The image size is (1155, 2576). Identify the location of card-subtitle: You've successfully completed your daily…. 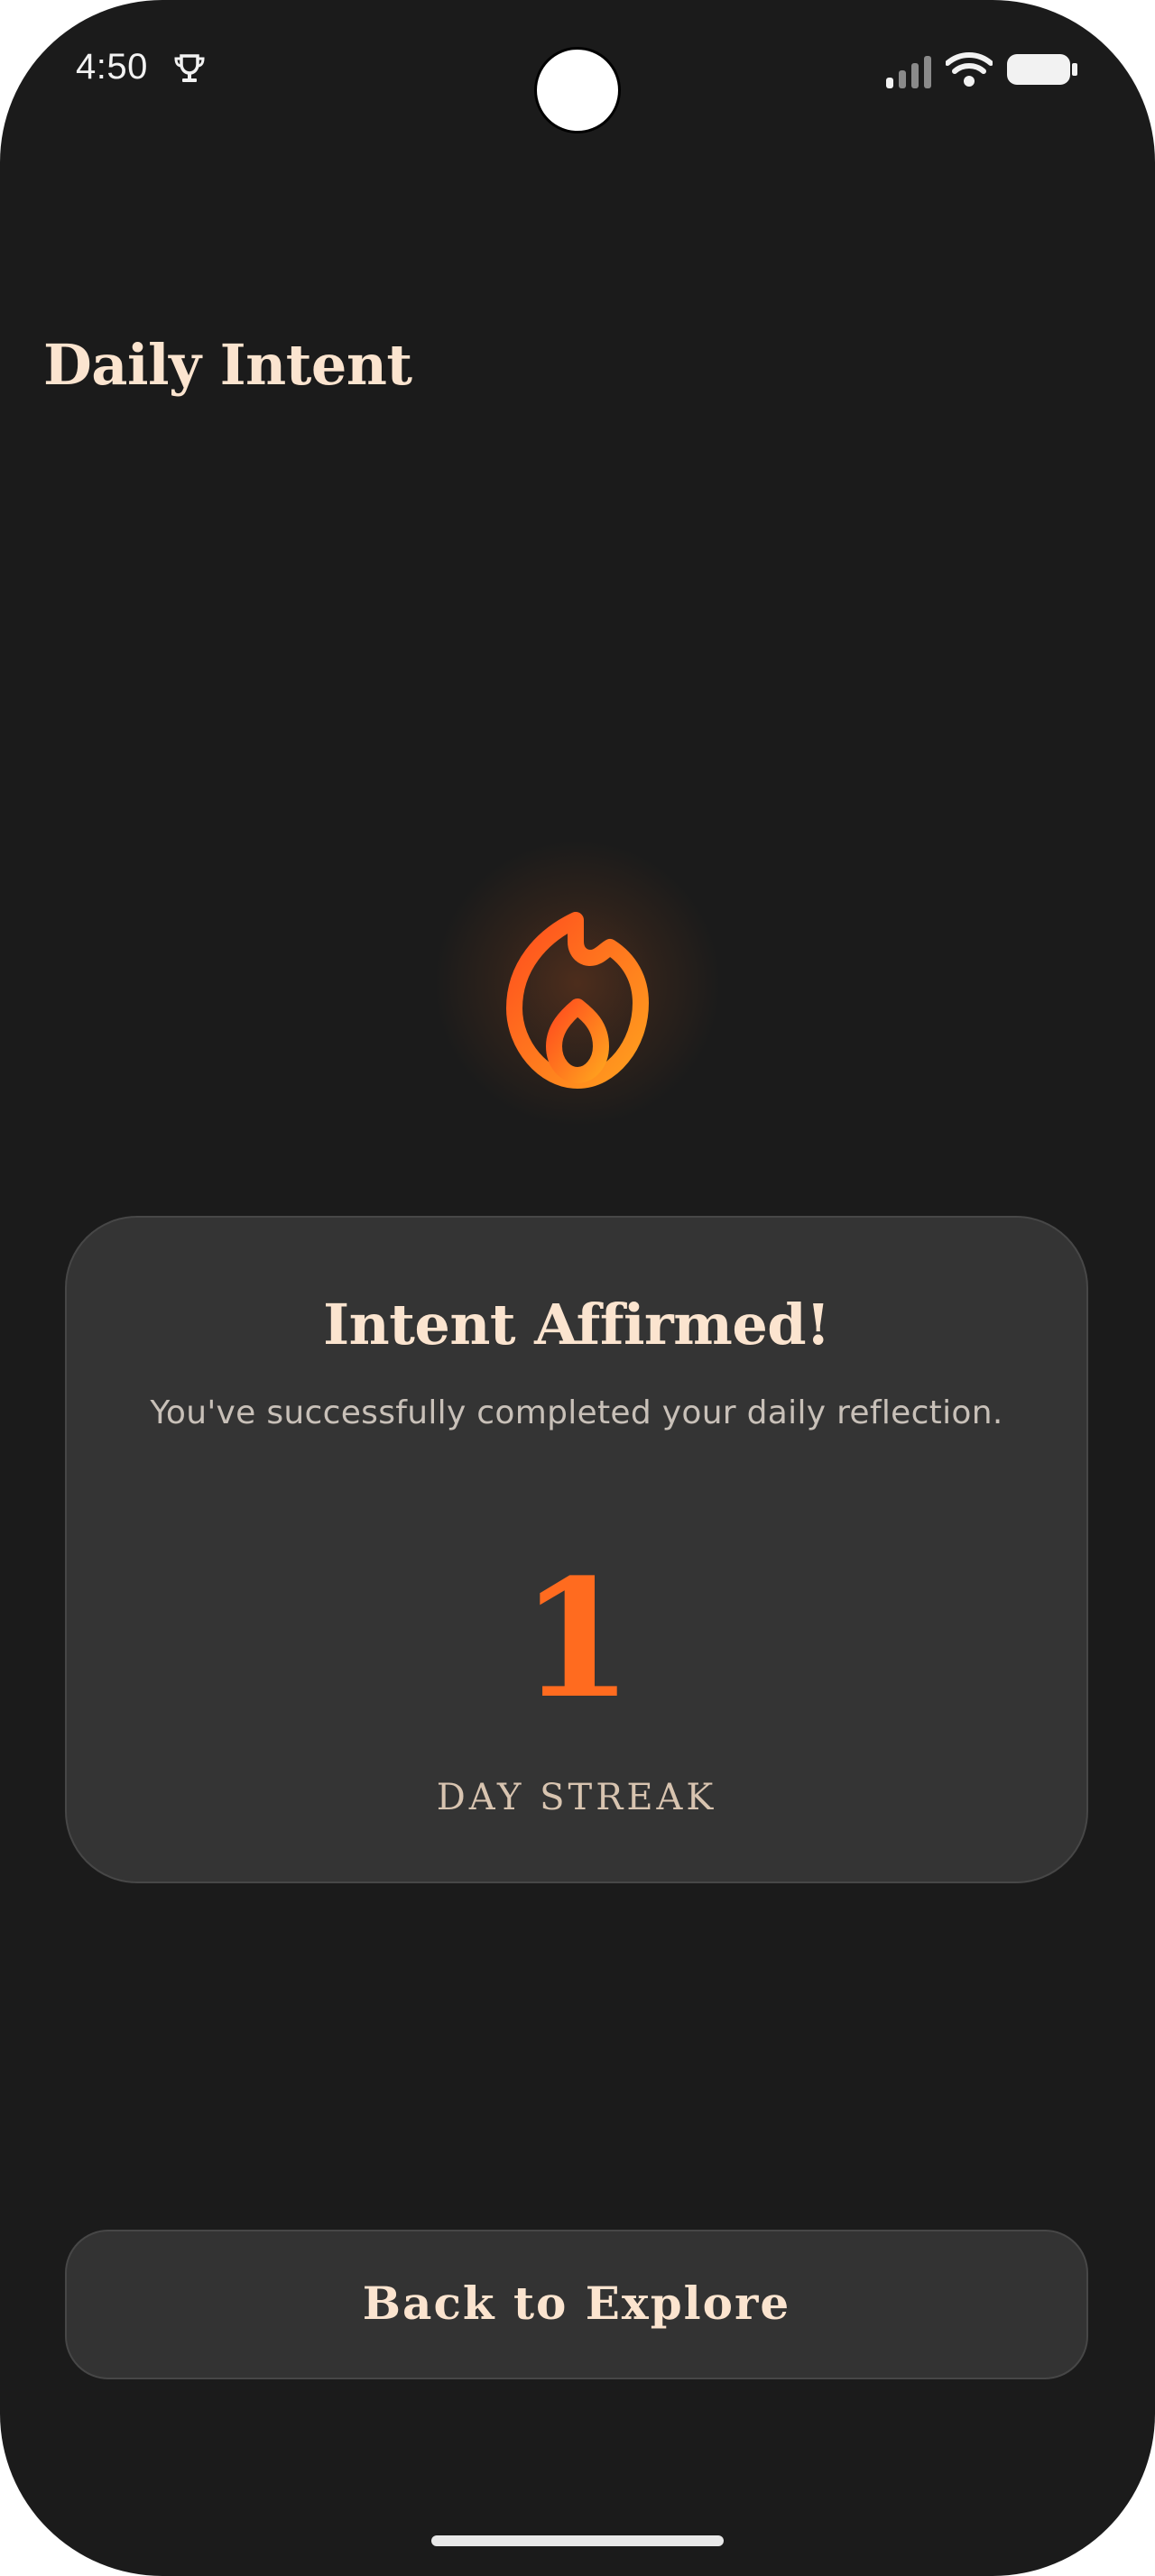
(576, 1412).